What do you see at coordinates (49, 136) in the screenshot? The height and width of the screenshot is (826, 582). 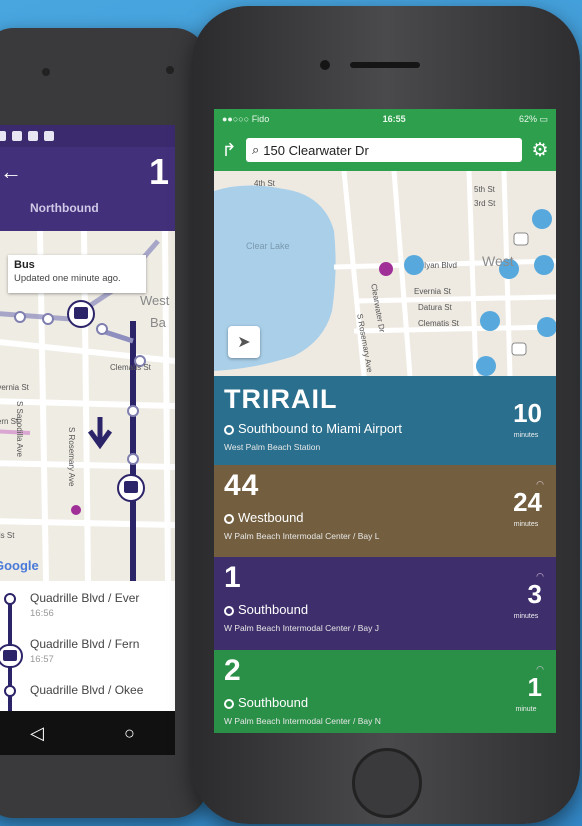 I see `gmail-icon` at bounding box center [49, 136].